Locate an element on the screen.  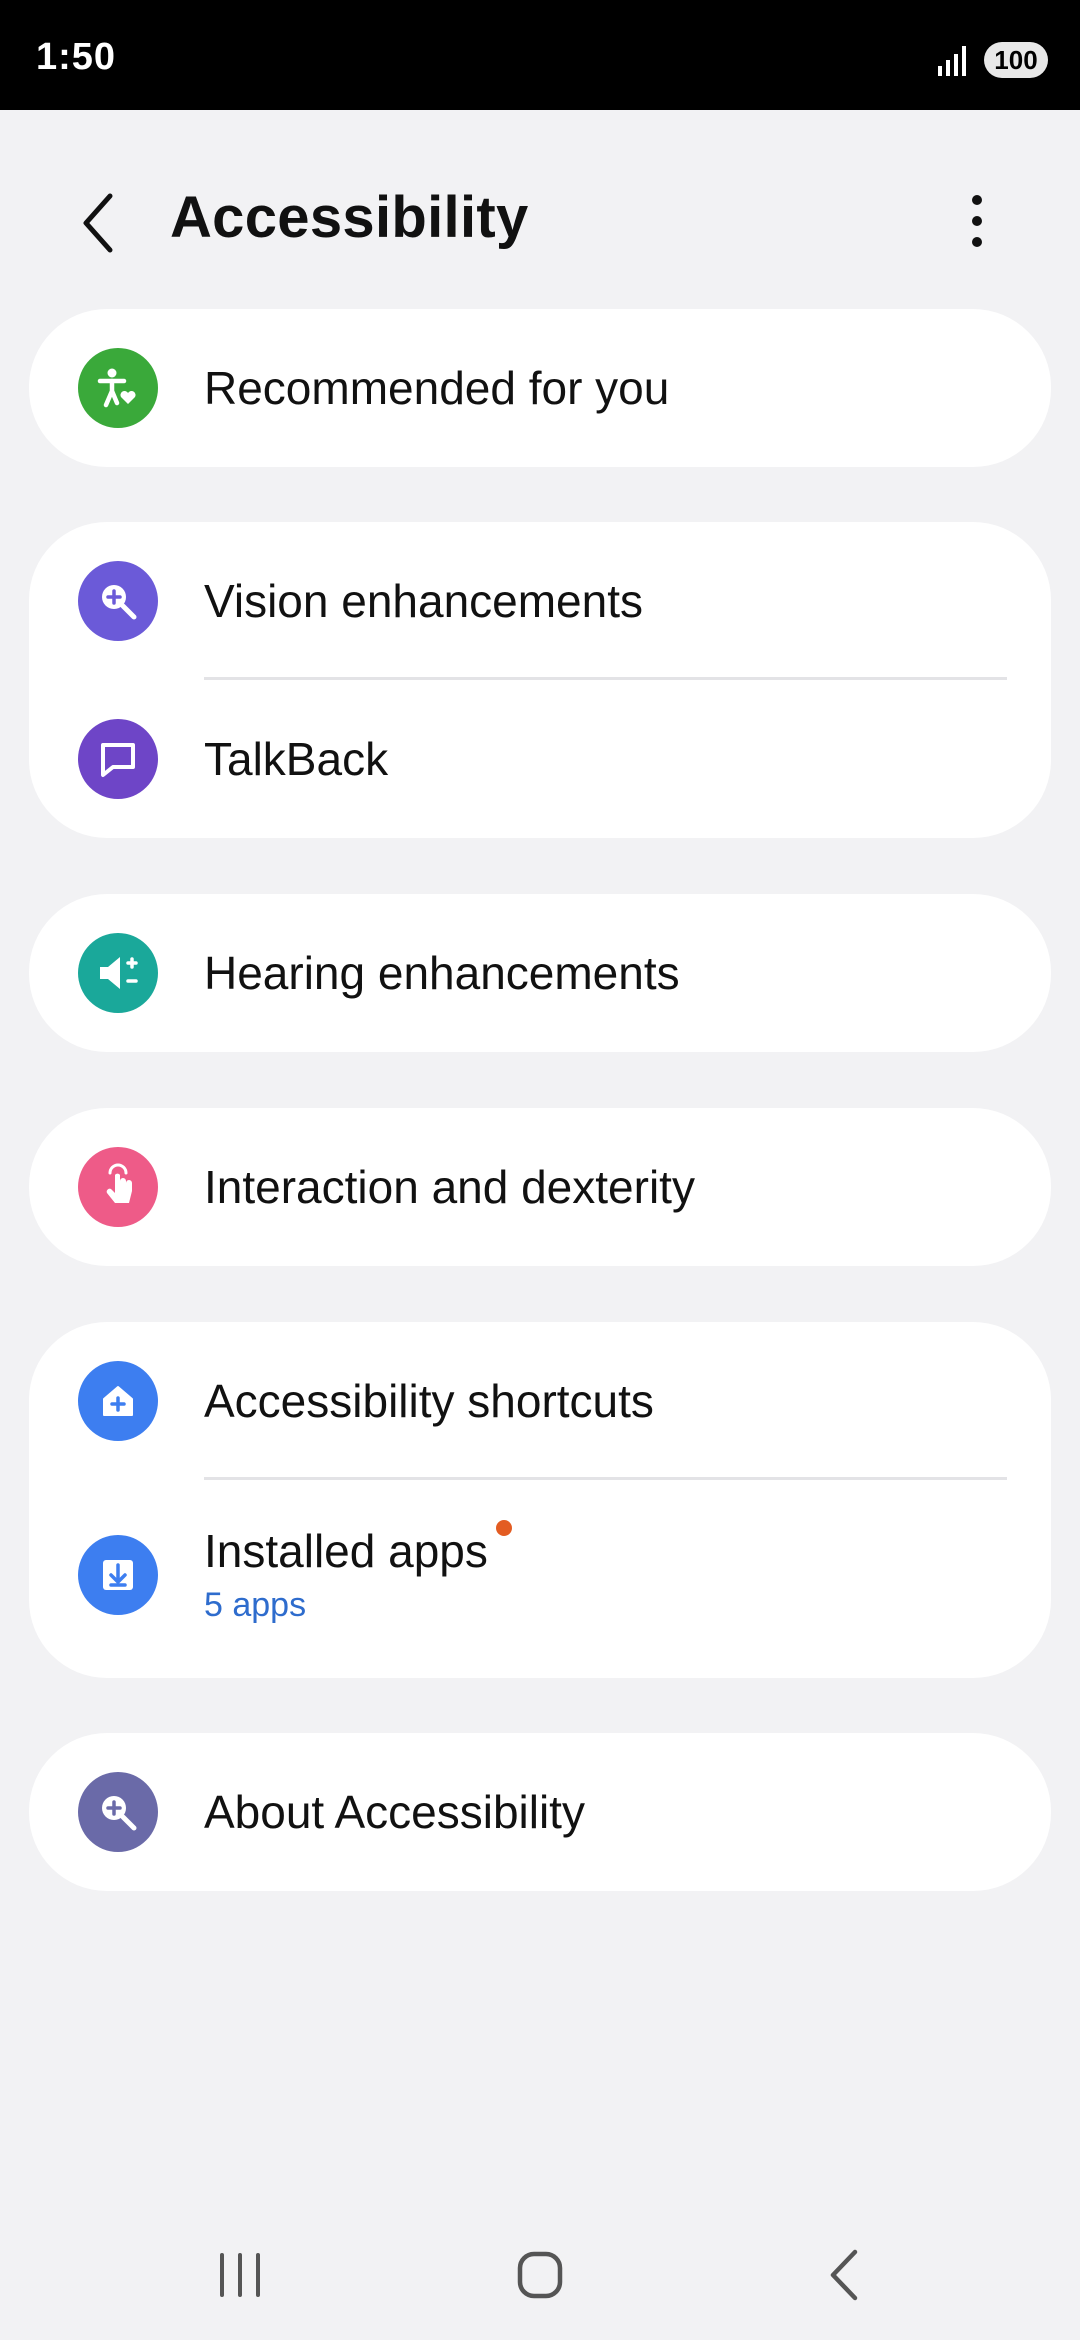
card-about: About Accessibility is located at coordinates (540, 1812).